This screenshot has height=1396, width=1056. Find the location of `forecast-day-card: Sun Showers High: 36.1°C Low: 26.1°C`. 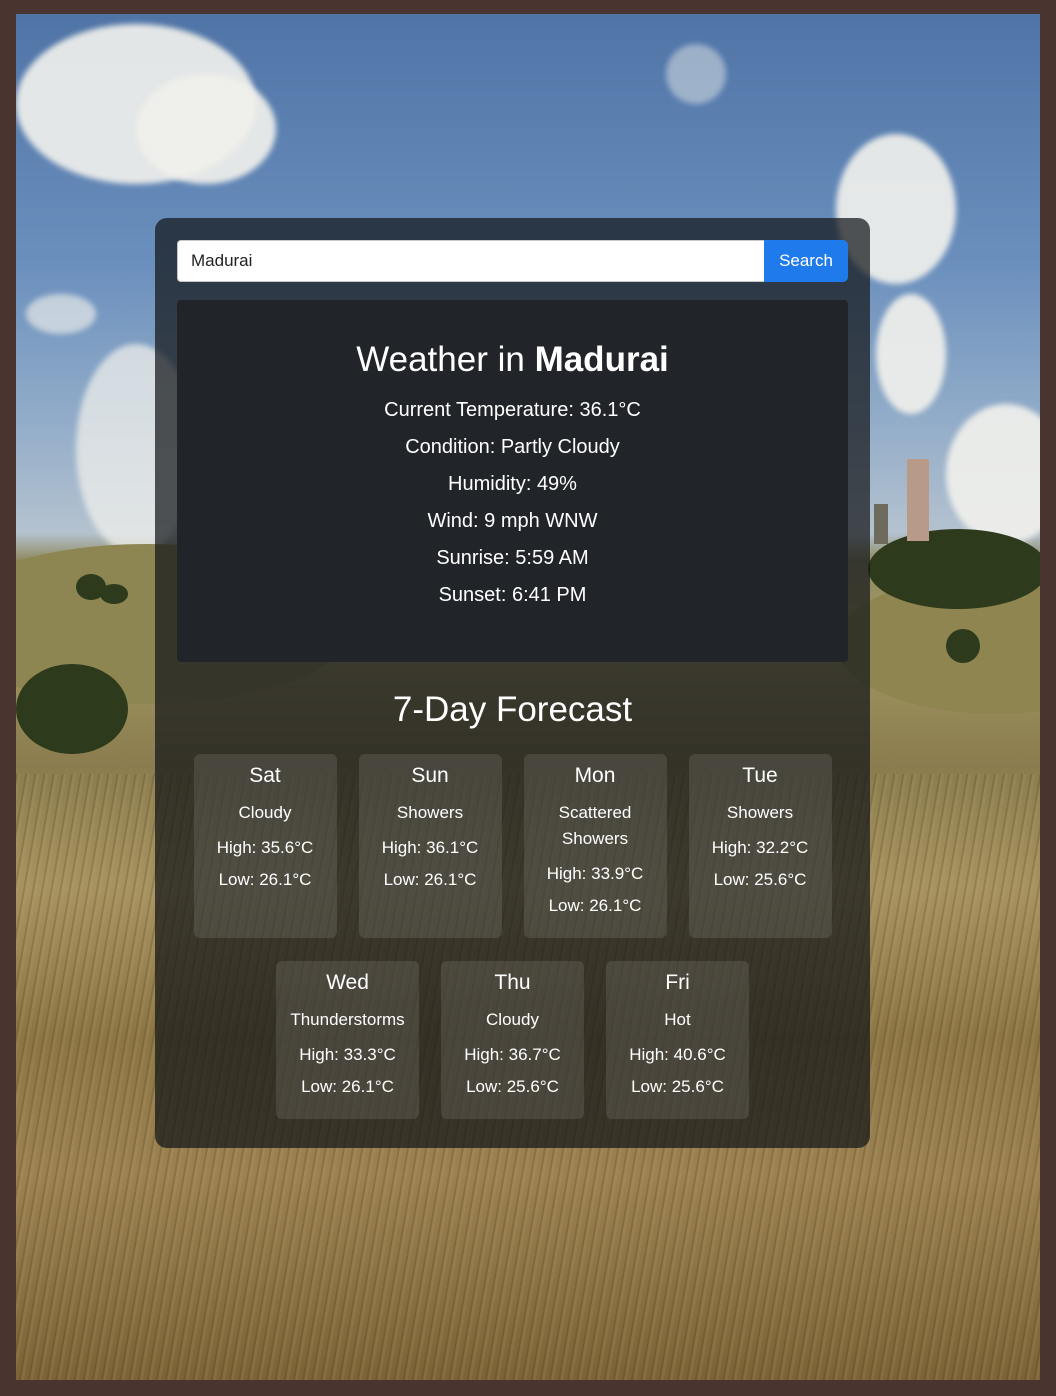

forecast-day-card: Sun Showers High: 36.1°C Low: 26.1°C is located at coordinates (430, 846).